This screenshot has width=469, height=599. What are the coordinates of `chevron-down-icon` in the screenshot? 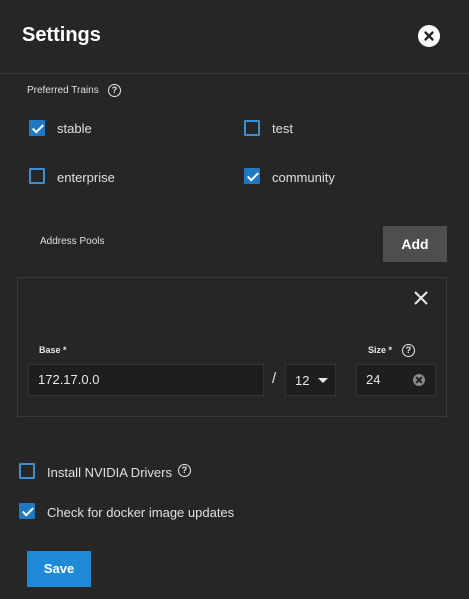 It's located at (323, 380).